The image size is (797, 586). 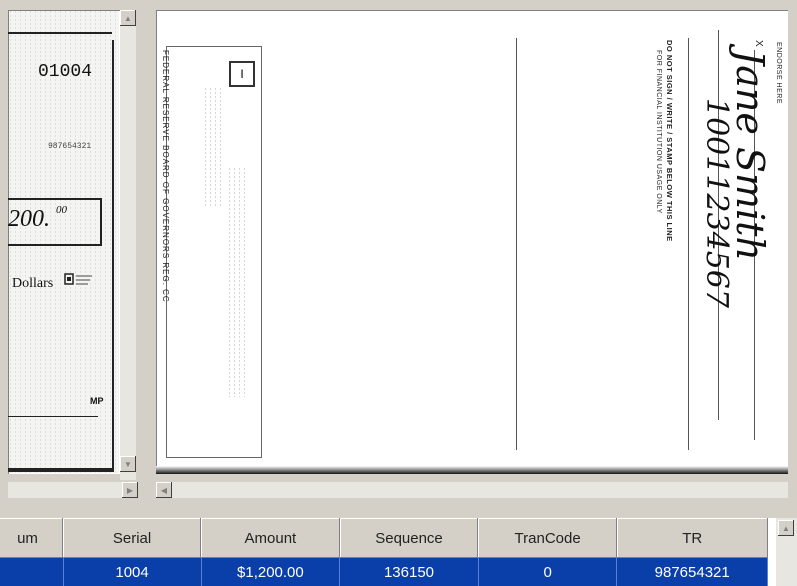 What do you see at coordinates (70, 146) in the screenshot?
I see `routing-number-fragment: 987654321` at bounding box center [70, 146].